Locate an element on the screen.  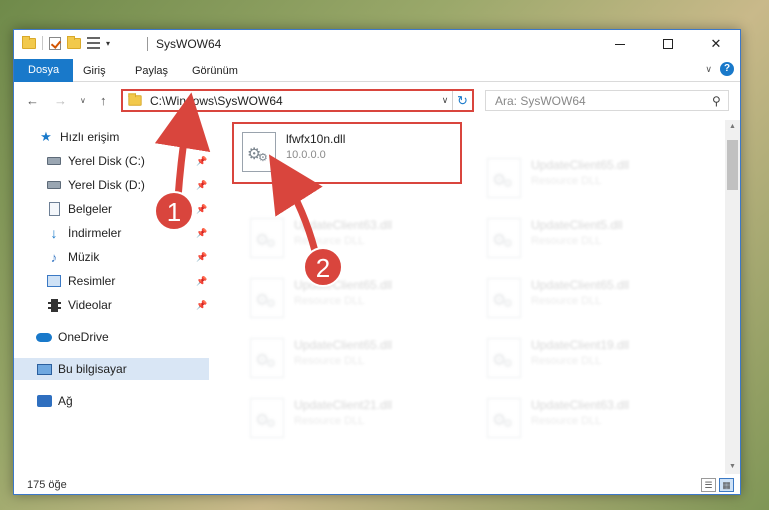
address-bar: C:\Windows\SysWOW64 ∨ ↻ is located at coordinates (297, 100).